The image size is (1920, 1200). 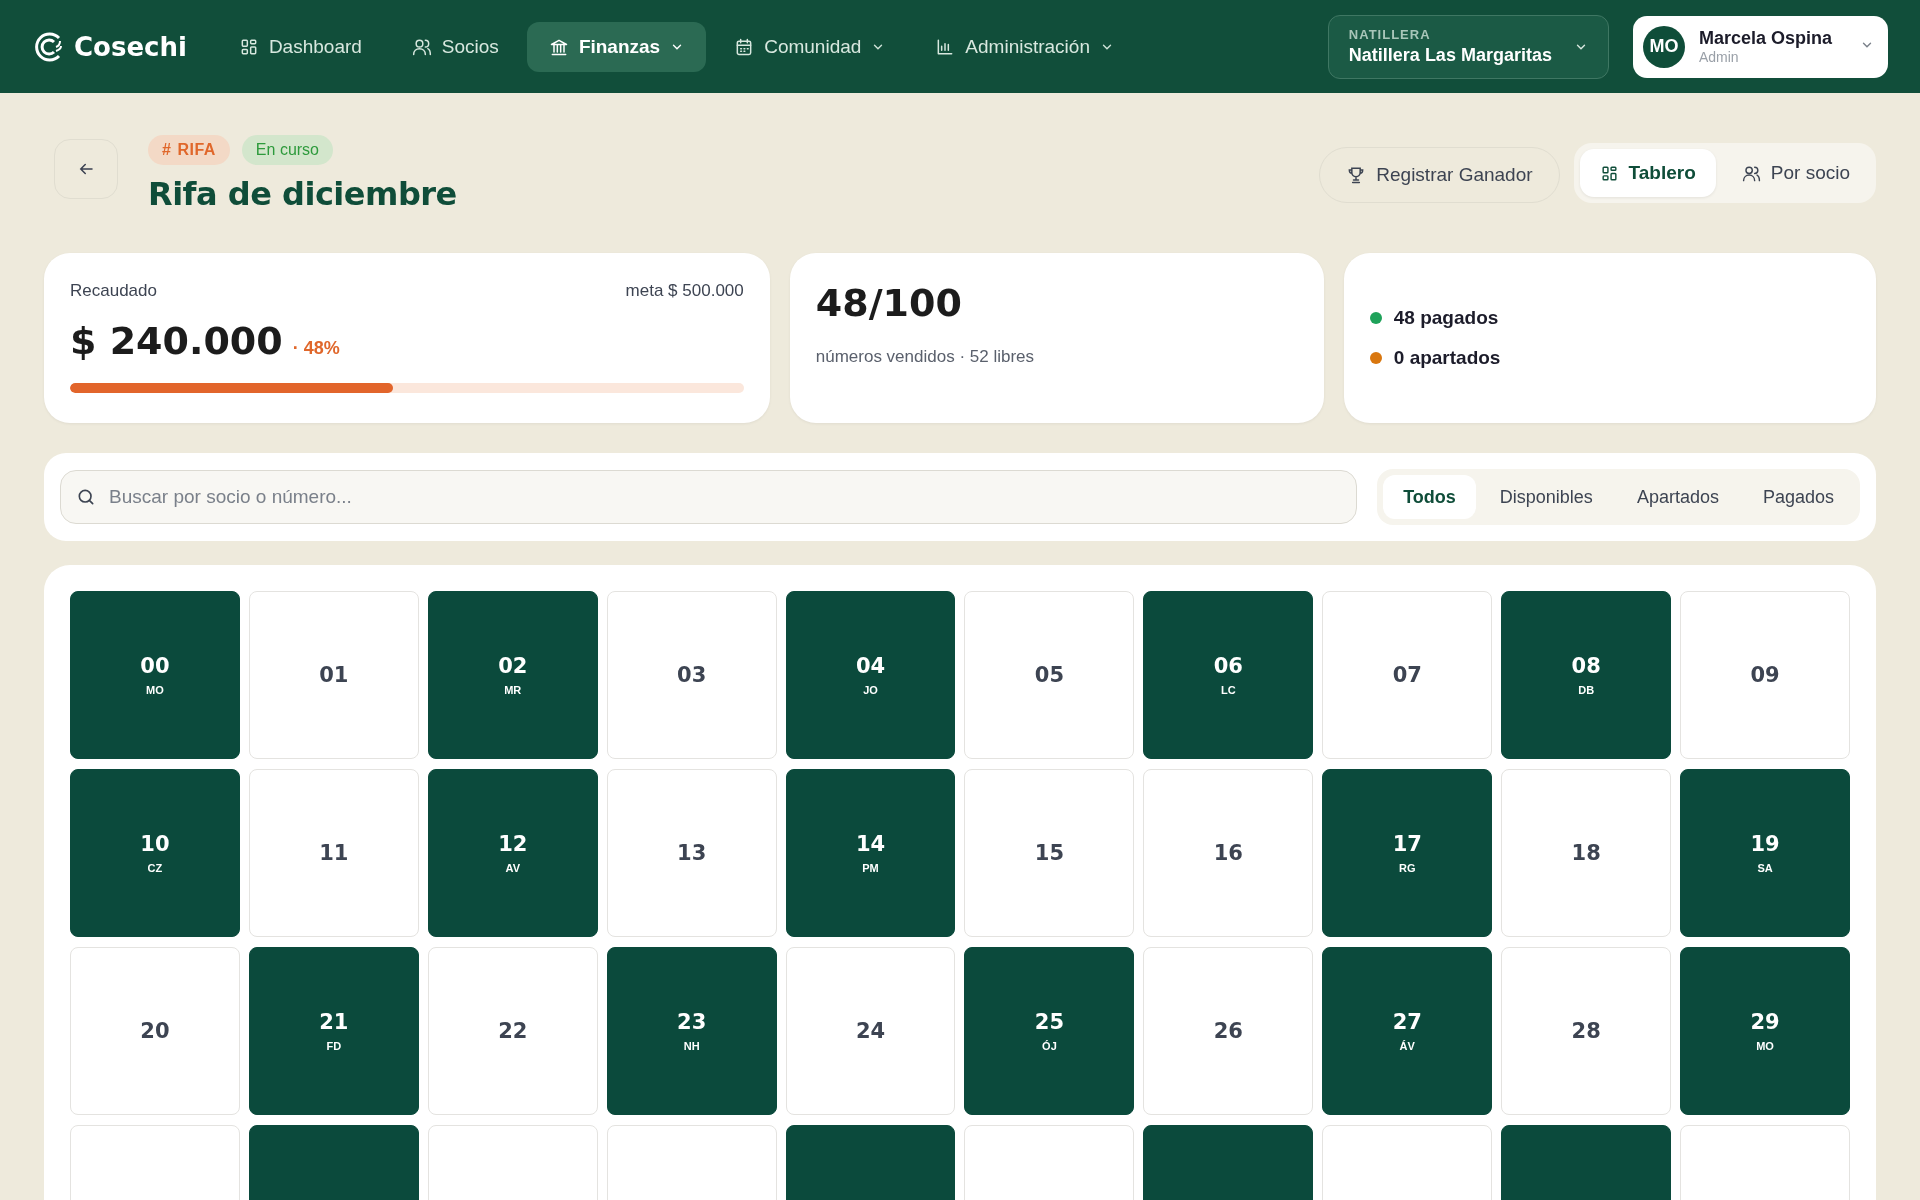 What do you see at coordinates (512, 853) in the screenshot?
I see `ticket-tile: 12 AV` at bounding box center [512, 853].